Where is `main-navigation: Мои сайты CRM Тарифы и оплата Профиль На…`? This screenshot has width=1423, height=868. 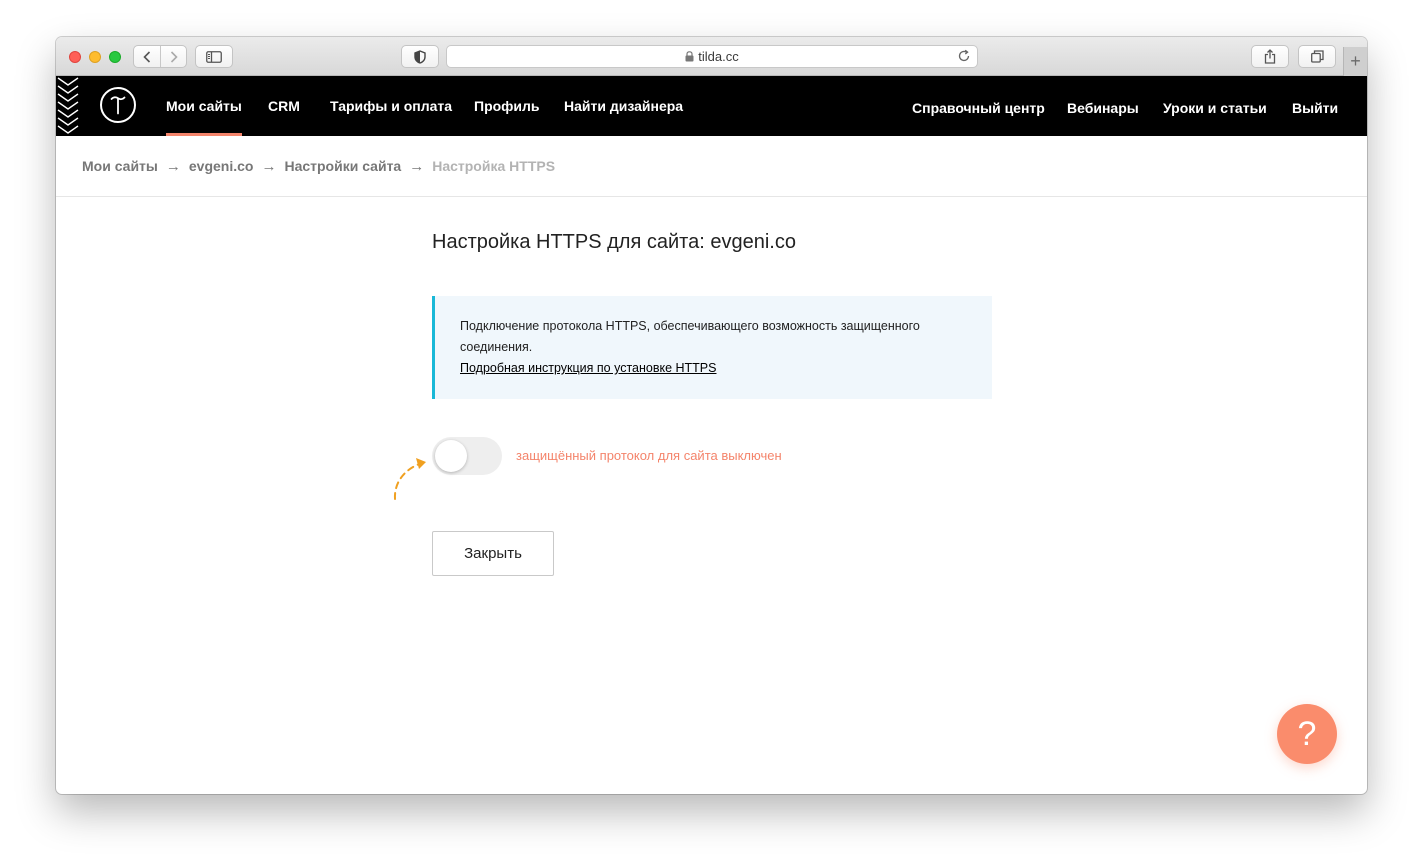
main-navigation: Мои сайты CRM Тарифы и оплата Профиль На… is located at coordinates (711, 106).